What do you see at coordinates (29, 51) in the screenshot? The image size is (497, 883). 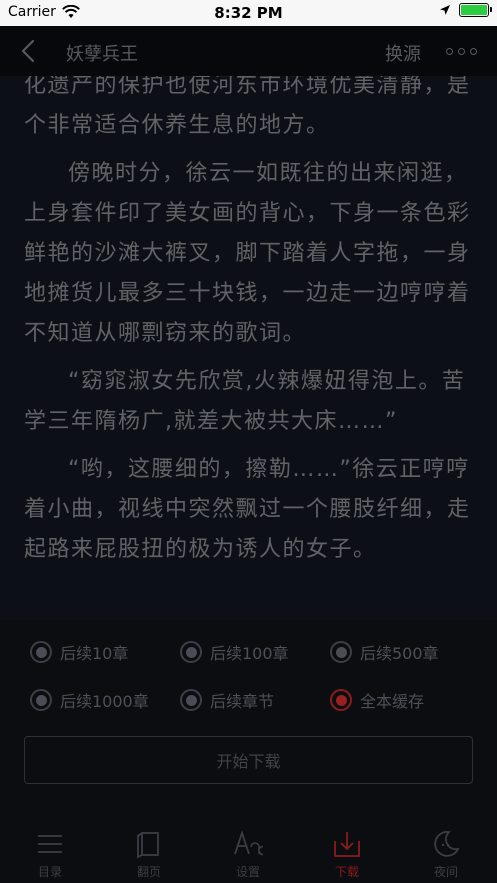 I see `chevron-left-icon` at bounding box center [29, 51].